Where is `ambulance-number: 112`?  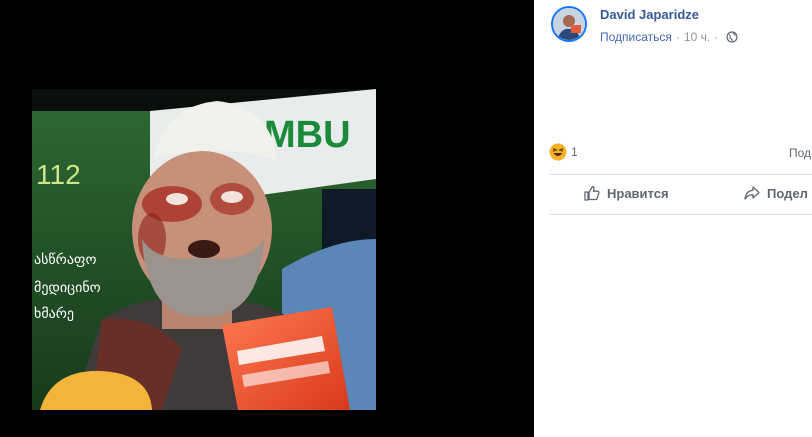 ambulance-number: 112 is located at coordinates (58, 174).